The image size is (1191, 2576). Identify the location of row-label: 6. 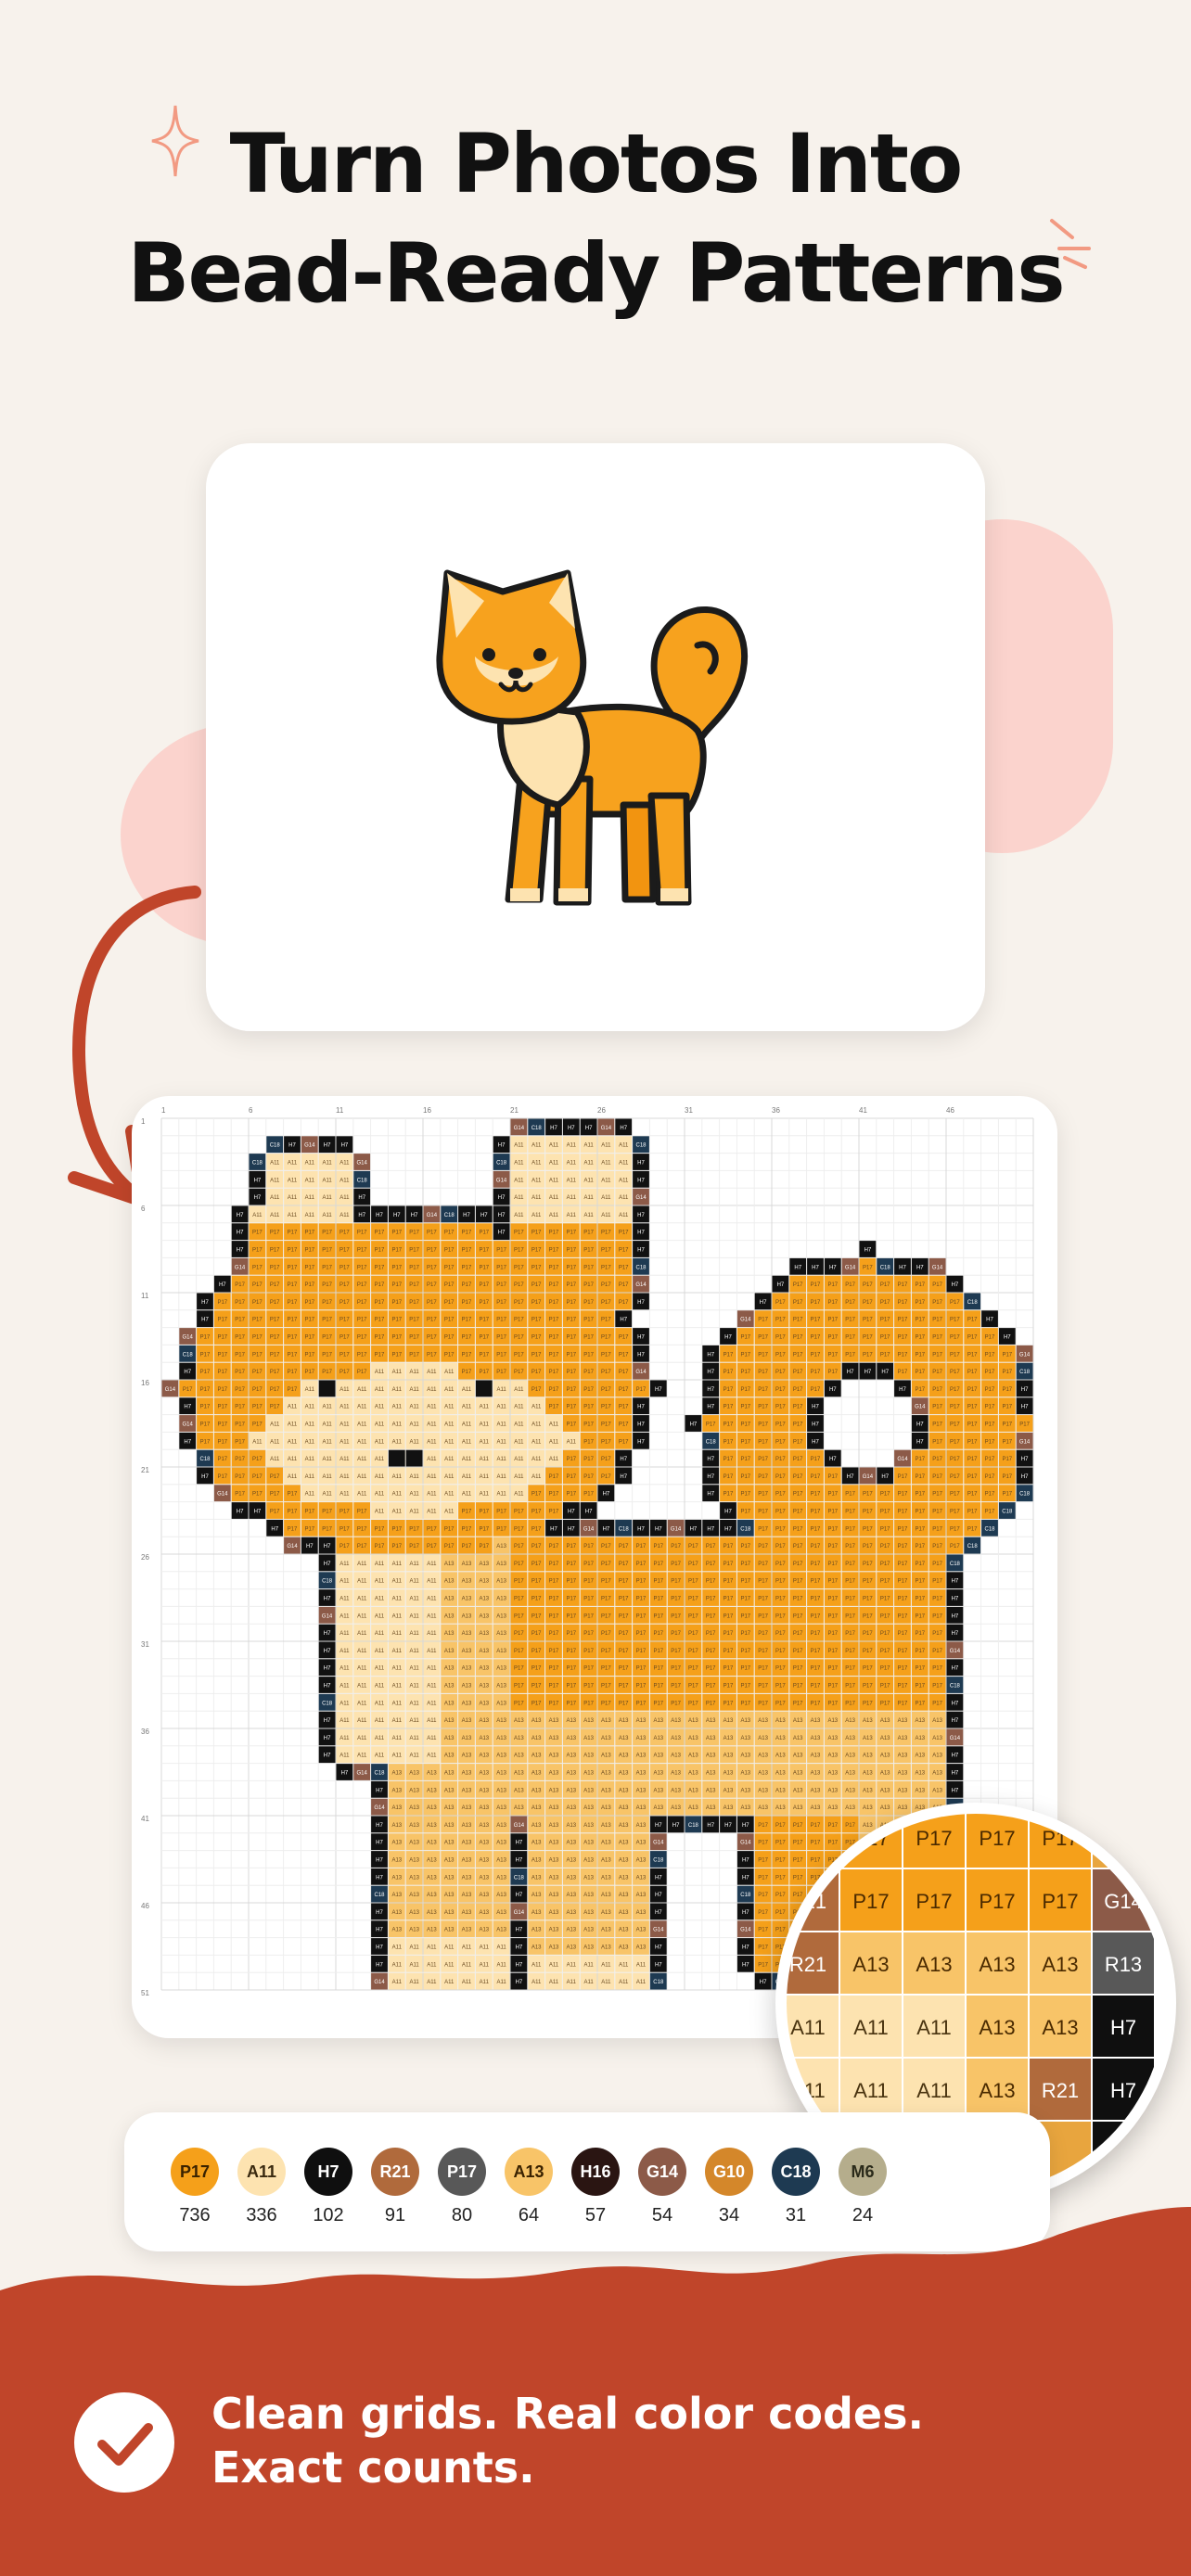
(143, 1209).